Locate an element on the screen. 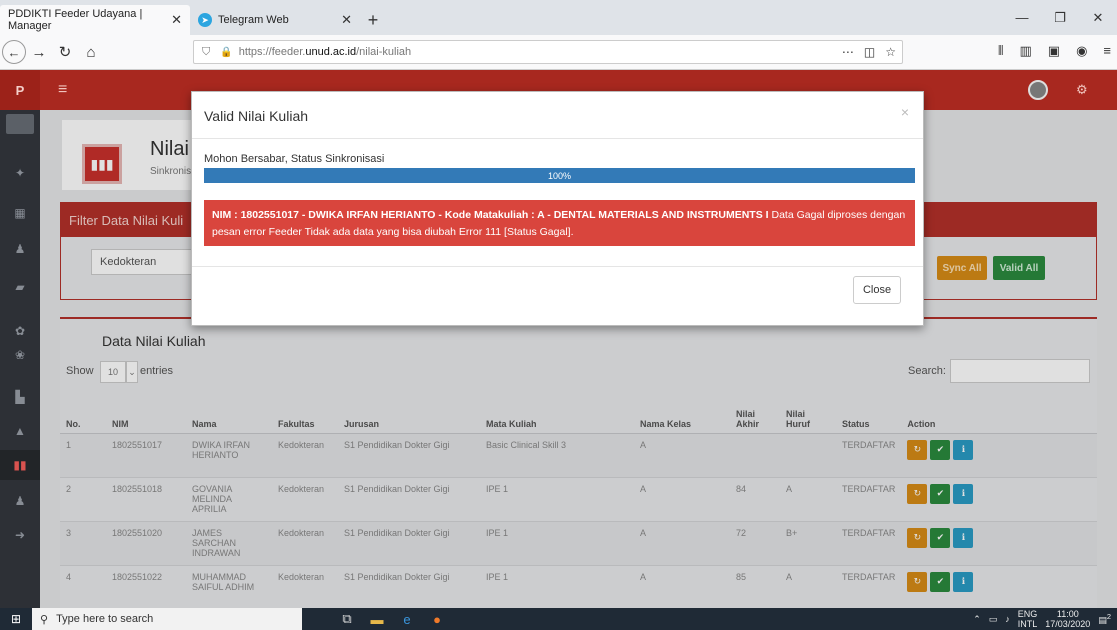 The height and width of the screenshot is (630, 1117). file-explorer-icon: ▬ is located at coordinates (377, 619).